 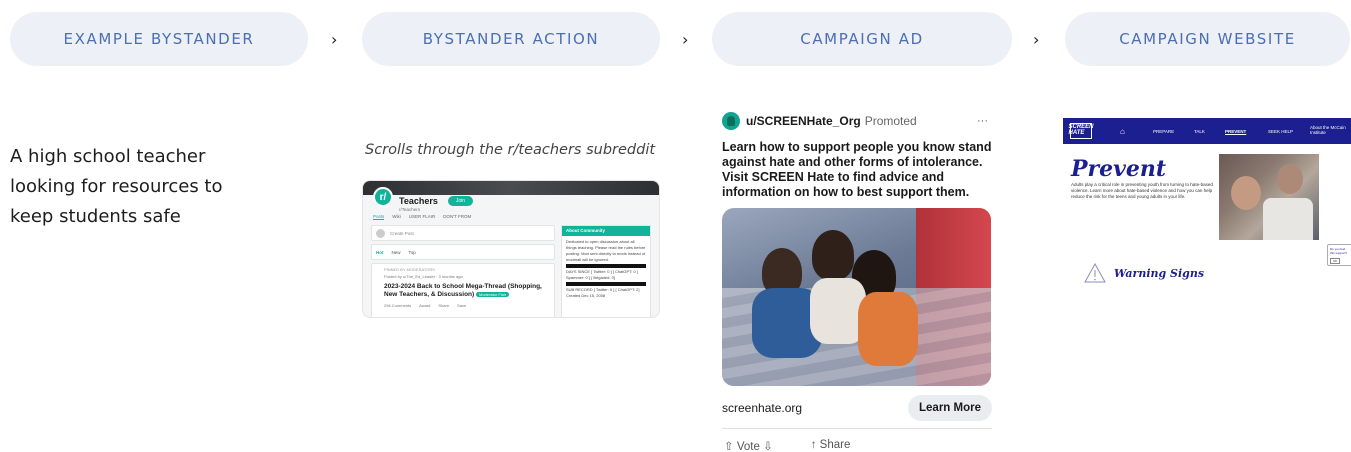 I want to click on create-post-input: Create Post, so click(x=463, y=233).